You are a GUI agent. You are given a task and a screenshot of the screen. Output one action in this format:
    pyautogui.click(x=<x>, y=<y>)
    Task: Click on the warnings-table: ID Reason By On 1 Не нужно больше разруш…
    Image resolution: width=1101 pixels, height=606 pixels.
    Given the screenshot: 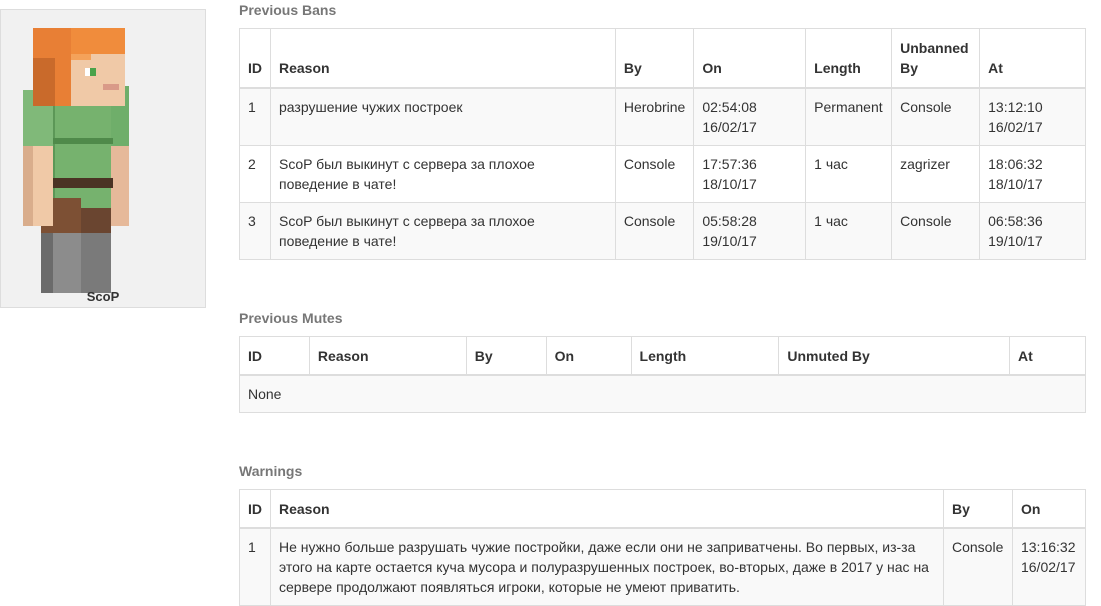 What is the action you would take?
    pyautogui.click(x=663, y=547)
    